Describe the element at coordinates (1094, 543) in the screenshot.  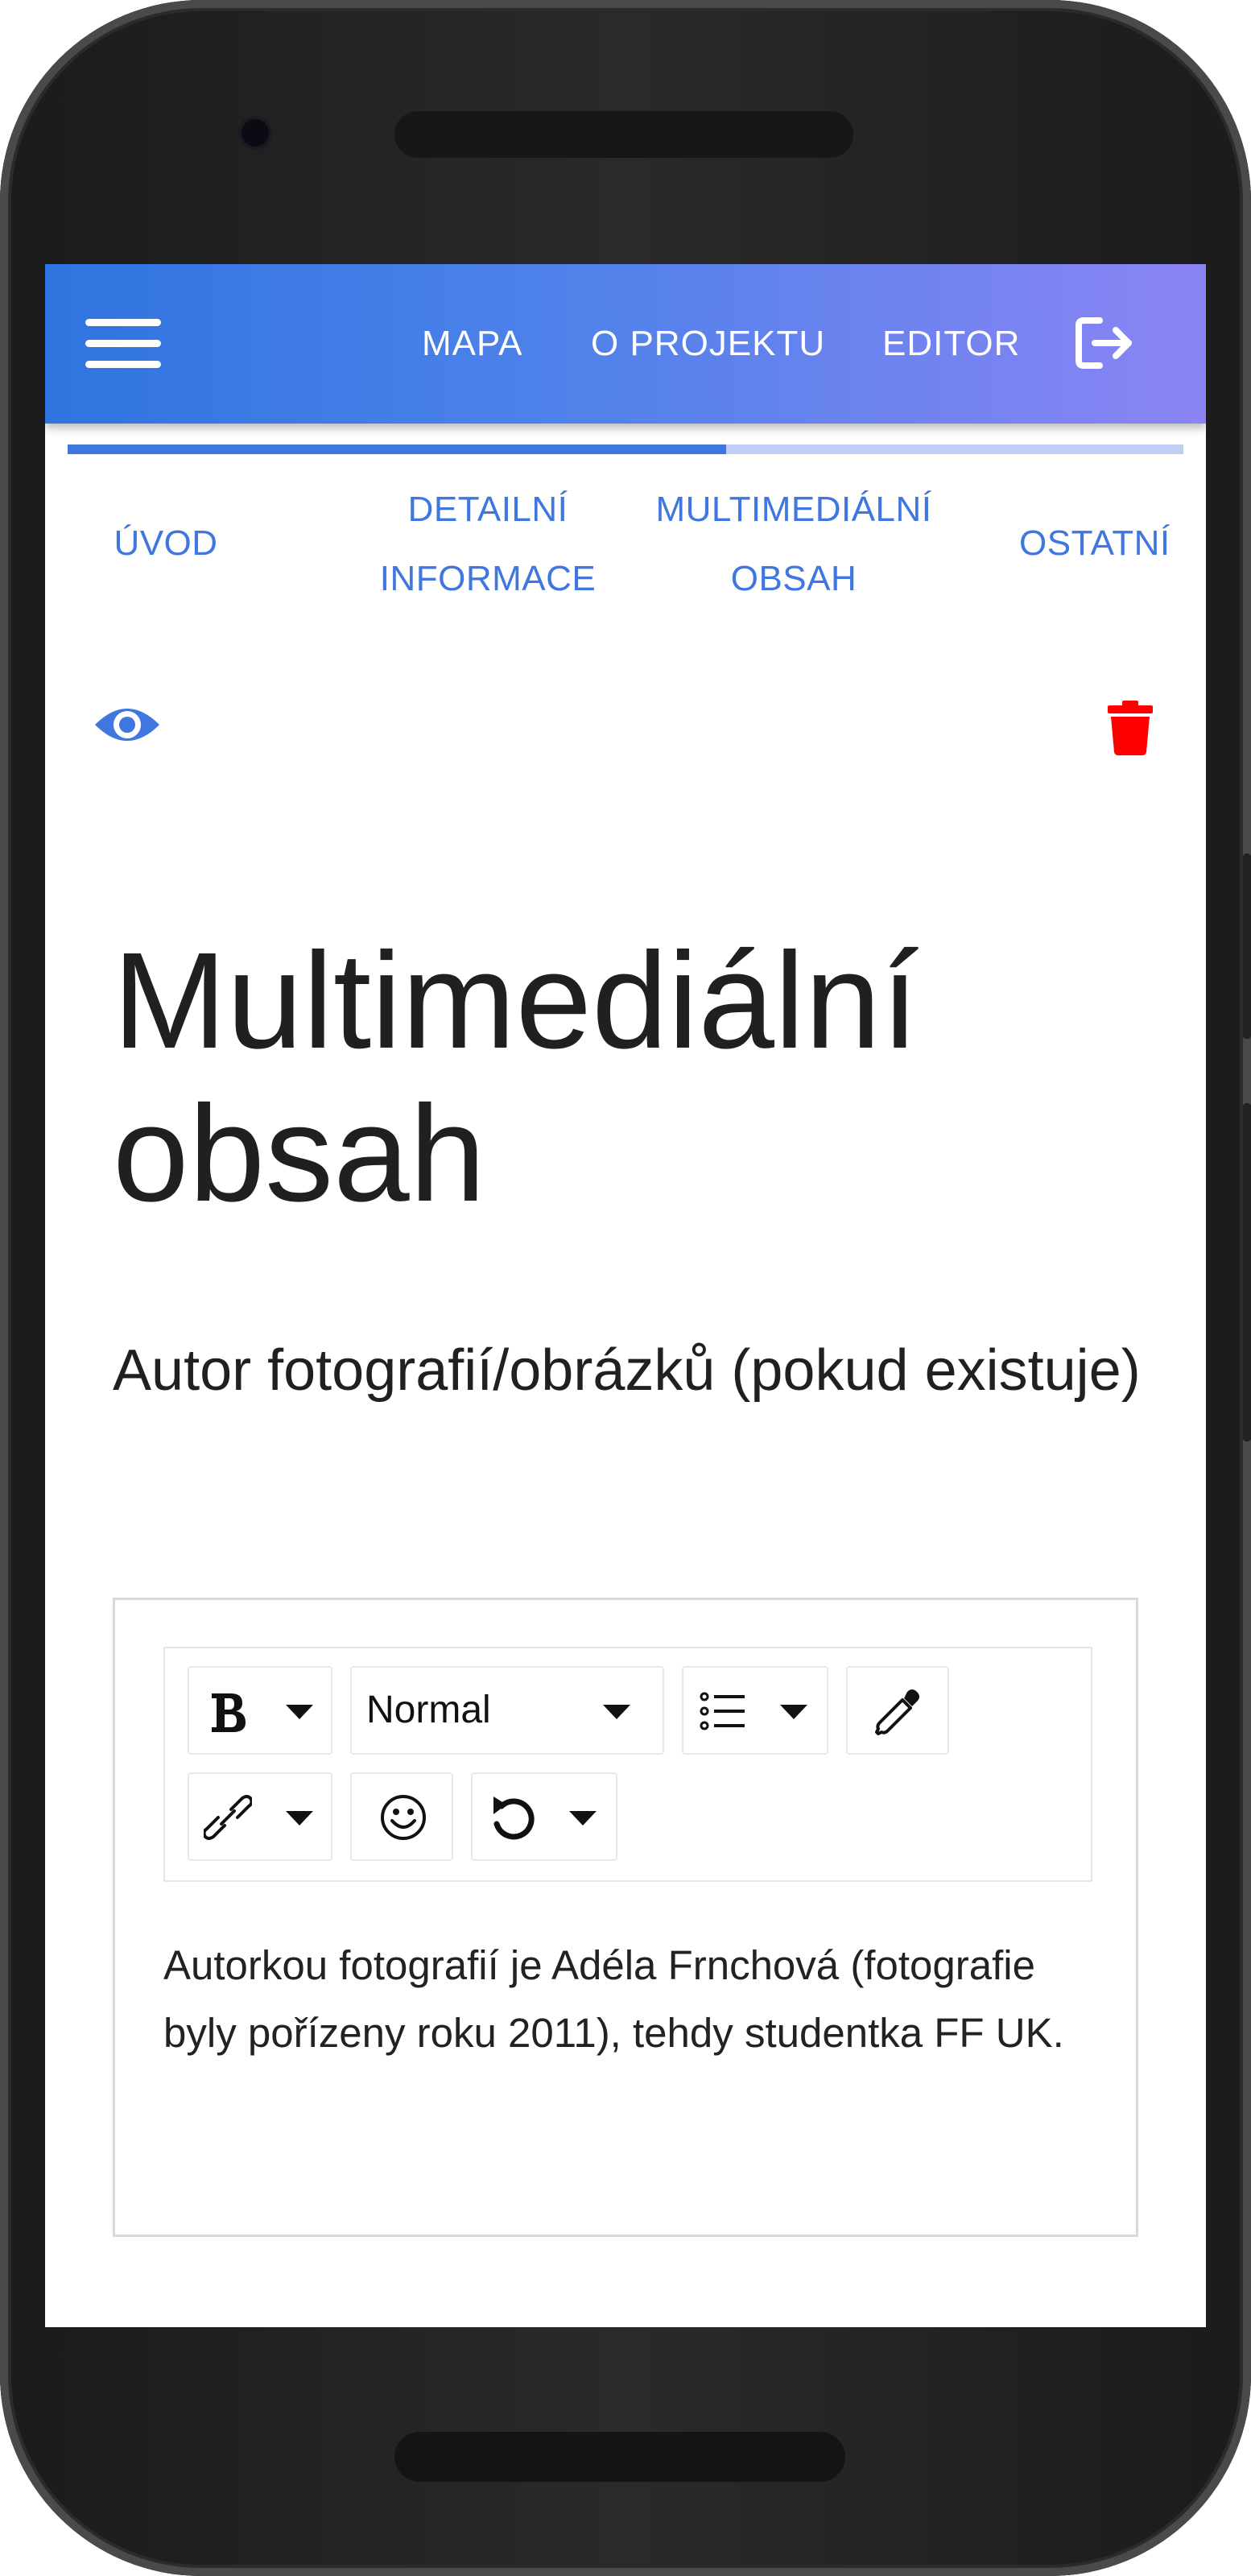
I see `tab-ostatni-label: OSTATNÍ` at that location.